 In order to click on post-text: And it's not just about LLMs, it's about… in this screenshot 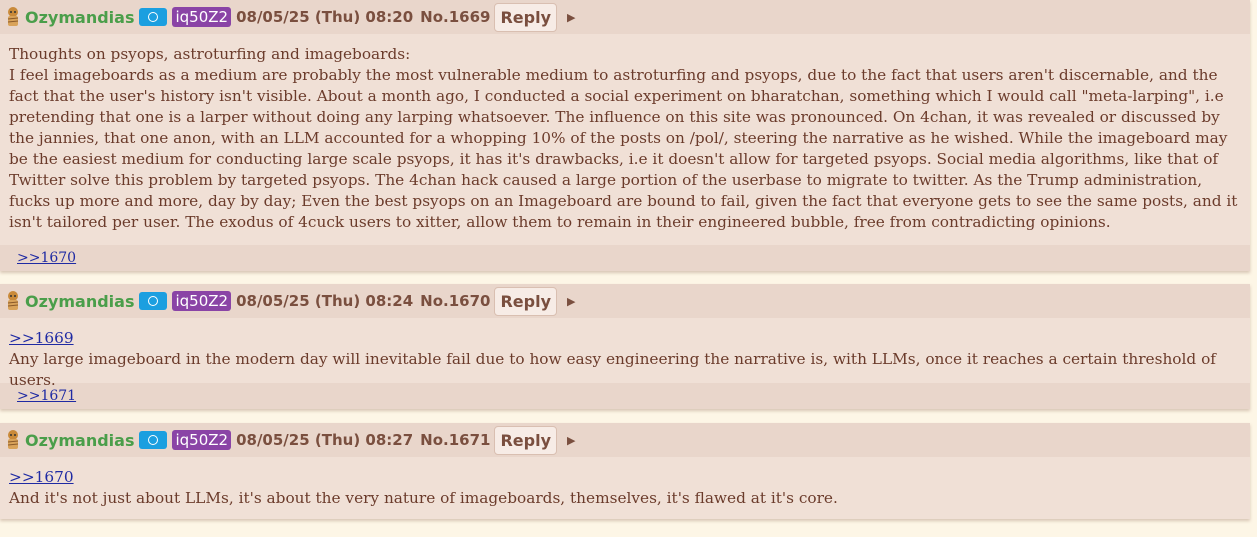, I will do `click(423, 498)`.